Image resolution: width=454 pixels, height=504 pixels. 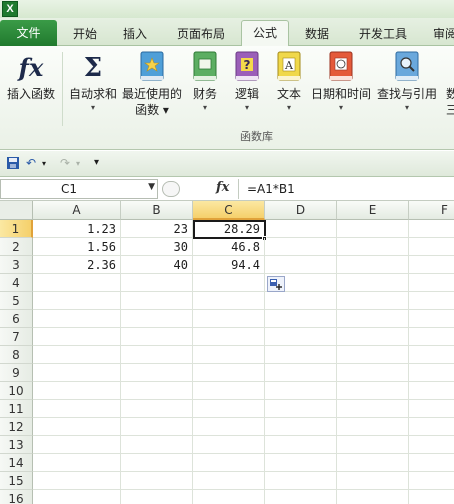 I want to click on row-header: 7, so click(x=16, y=337).